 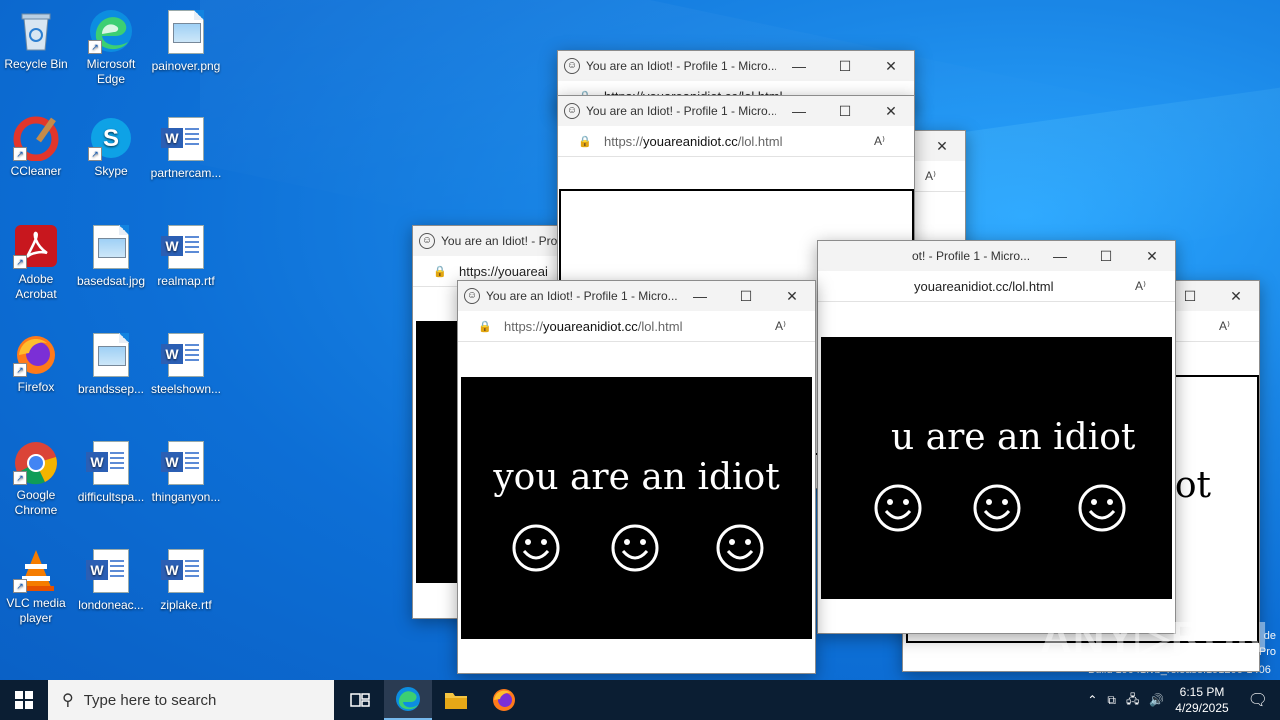 I want to click on desktop-icon-label: painover.png, so click(x=186, y=66).